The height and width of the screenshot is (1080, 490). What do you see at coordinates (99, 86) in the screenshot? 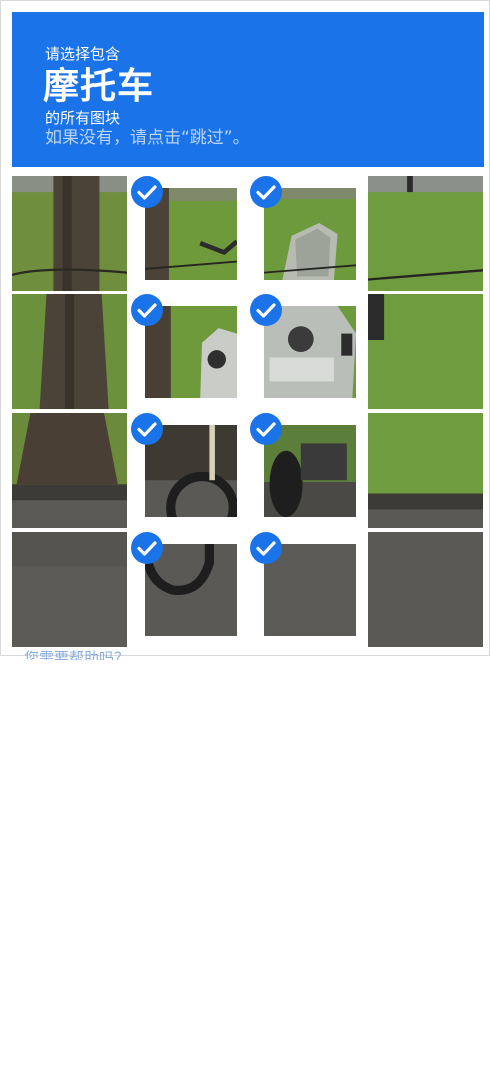
I see `target-object-label: 摩托车` at bounding box center [99, 86].